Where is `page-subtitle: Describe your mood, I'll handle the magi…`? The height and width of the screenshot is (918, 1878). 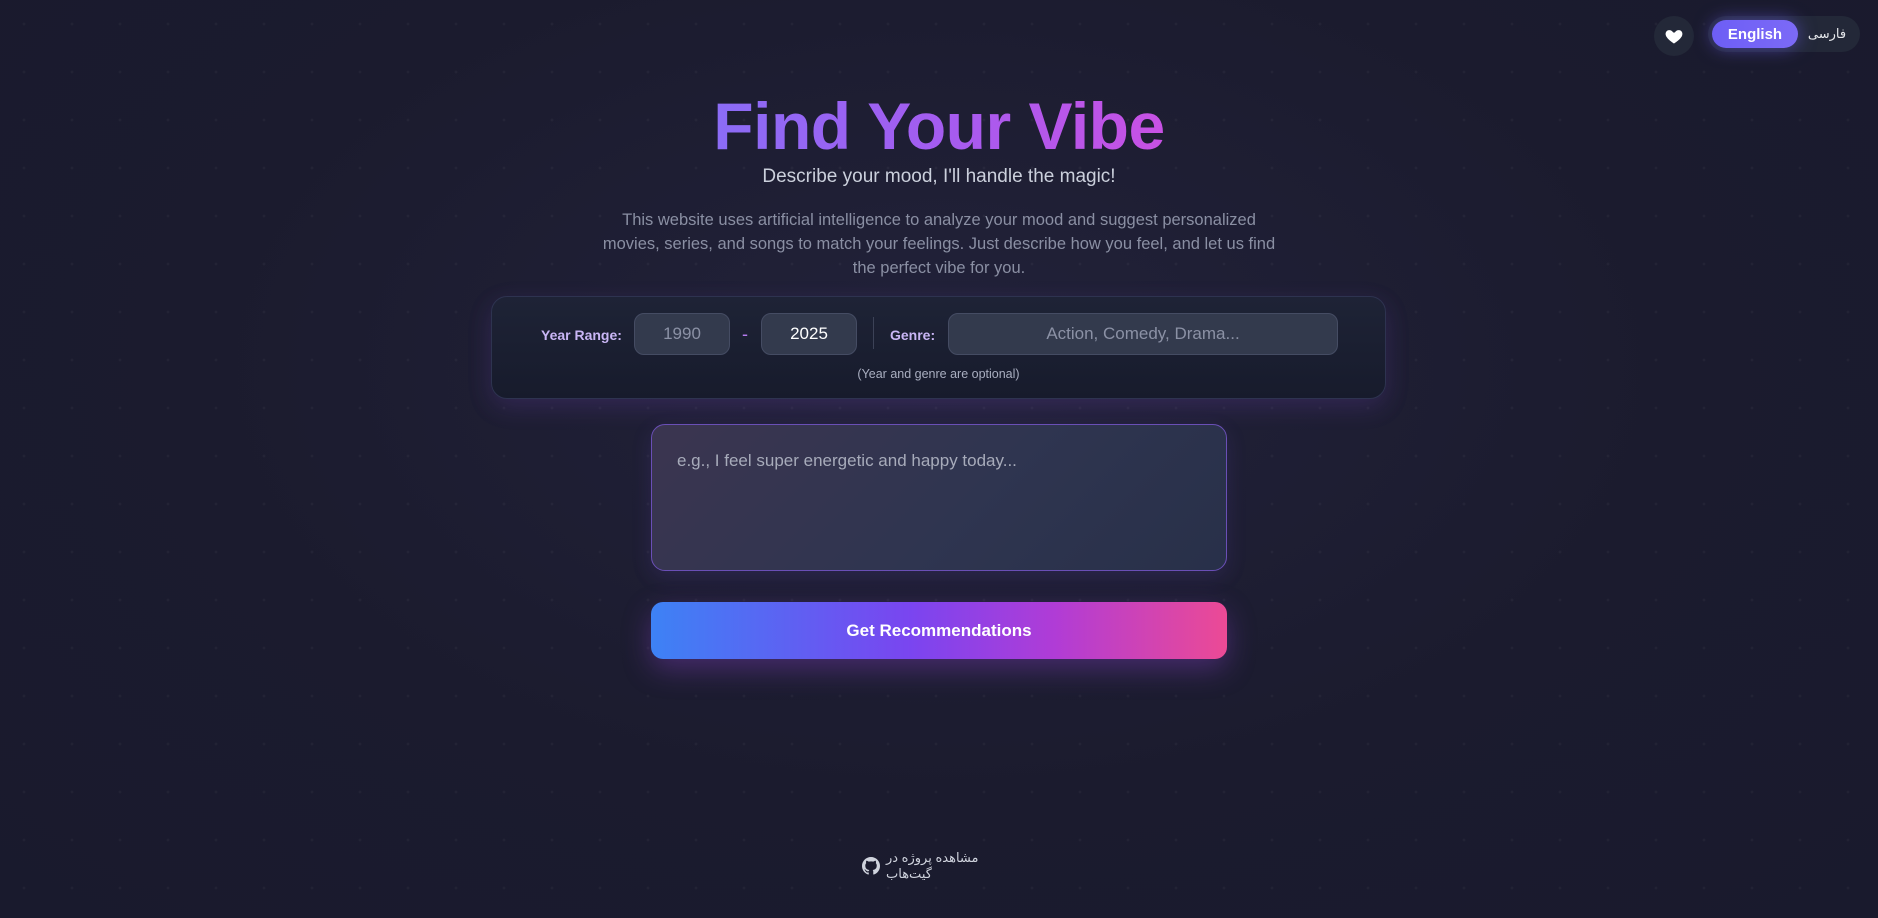
page-subtitle: Describe your mood, I'll handle the magi… is located at coordinates (939, 176).